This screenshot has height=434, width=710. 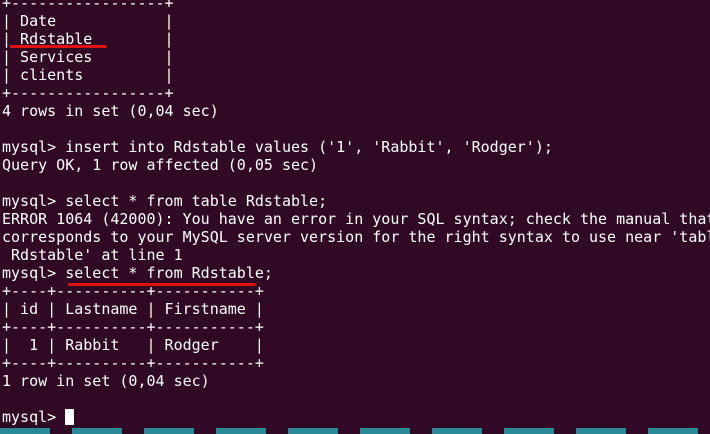 What do you see at coordinates (88, 21) in the screenshot?
I see `terminal-line: | Date |` at bounding box center [88, 21].